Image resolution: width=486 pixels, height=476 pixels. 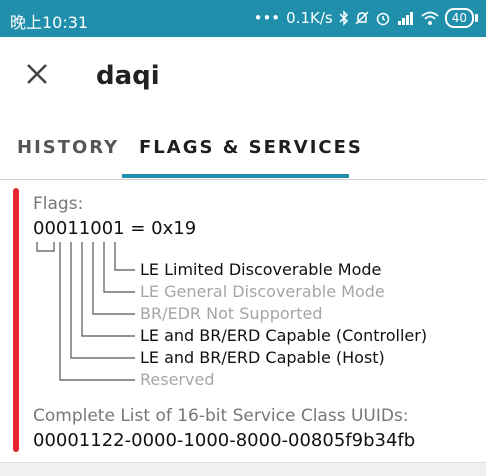 What do you see at coordinates (235, 176) in the screenshot?
I see `tab-indicator` at bounding box center [235, 176].